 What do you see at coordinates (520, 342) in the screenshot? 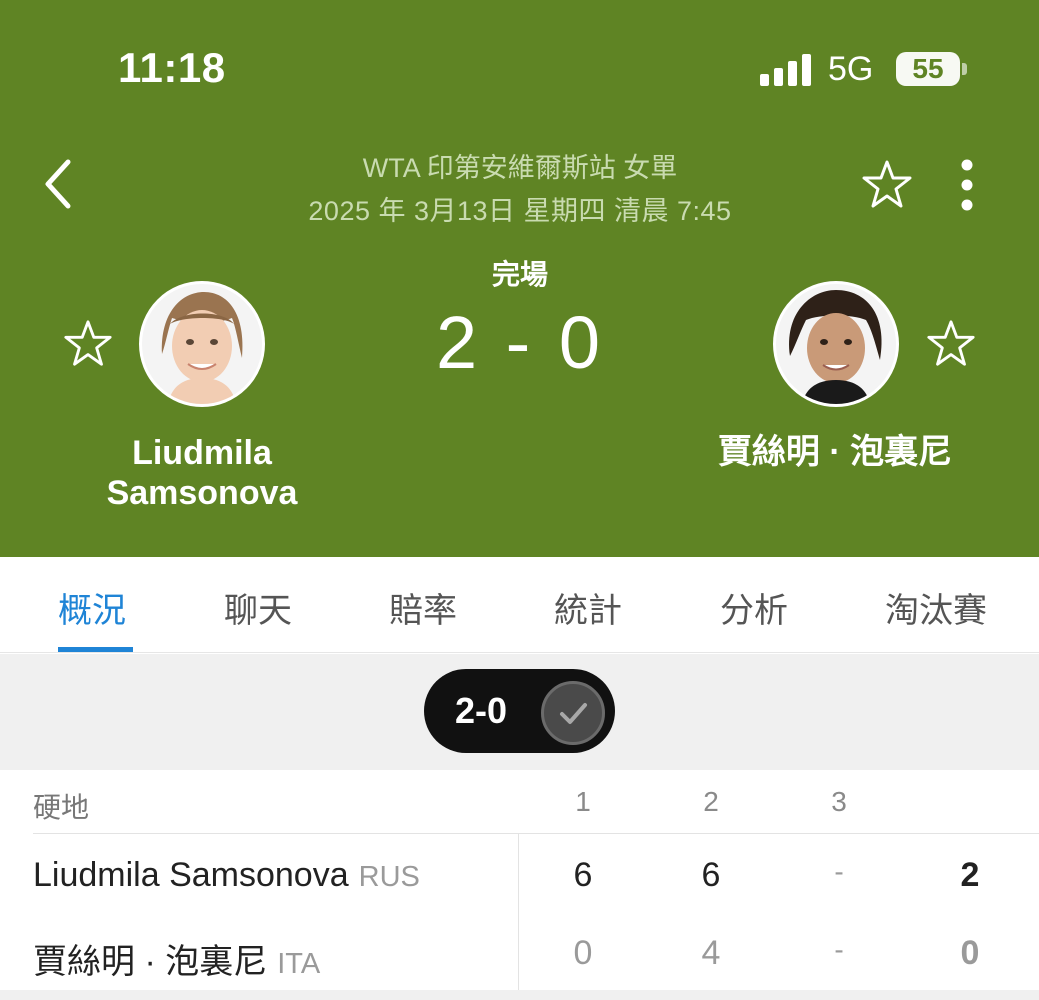
I see `match-score: 2 - 0` at bounding box center [520, 342].